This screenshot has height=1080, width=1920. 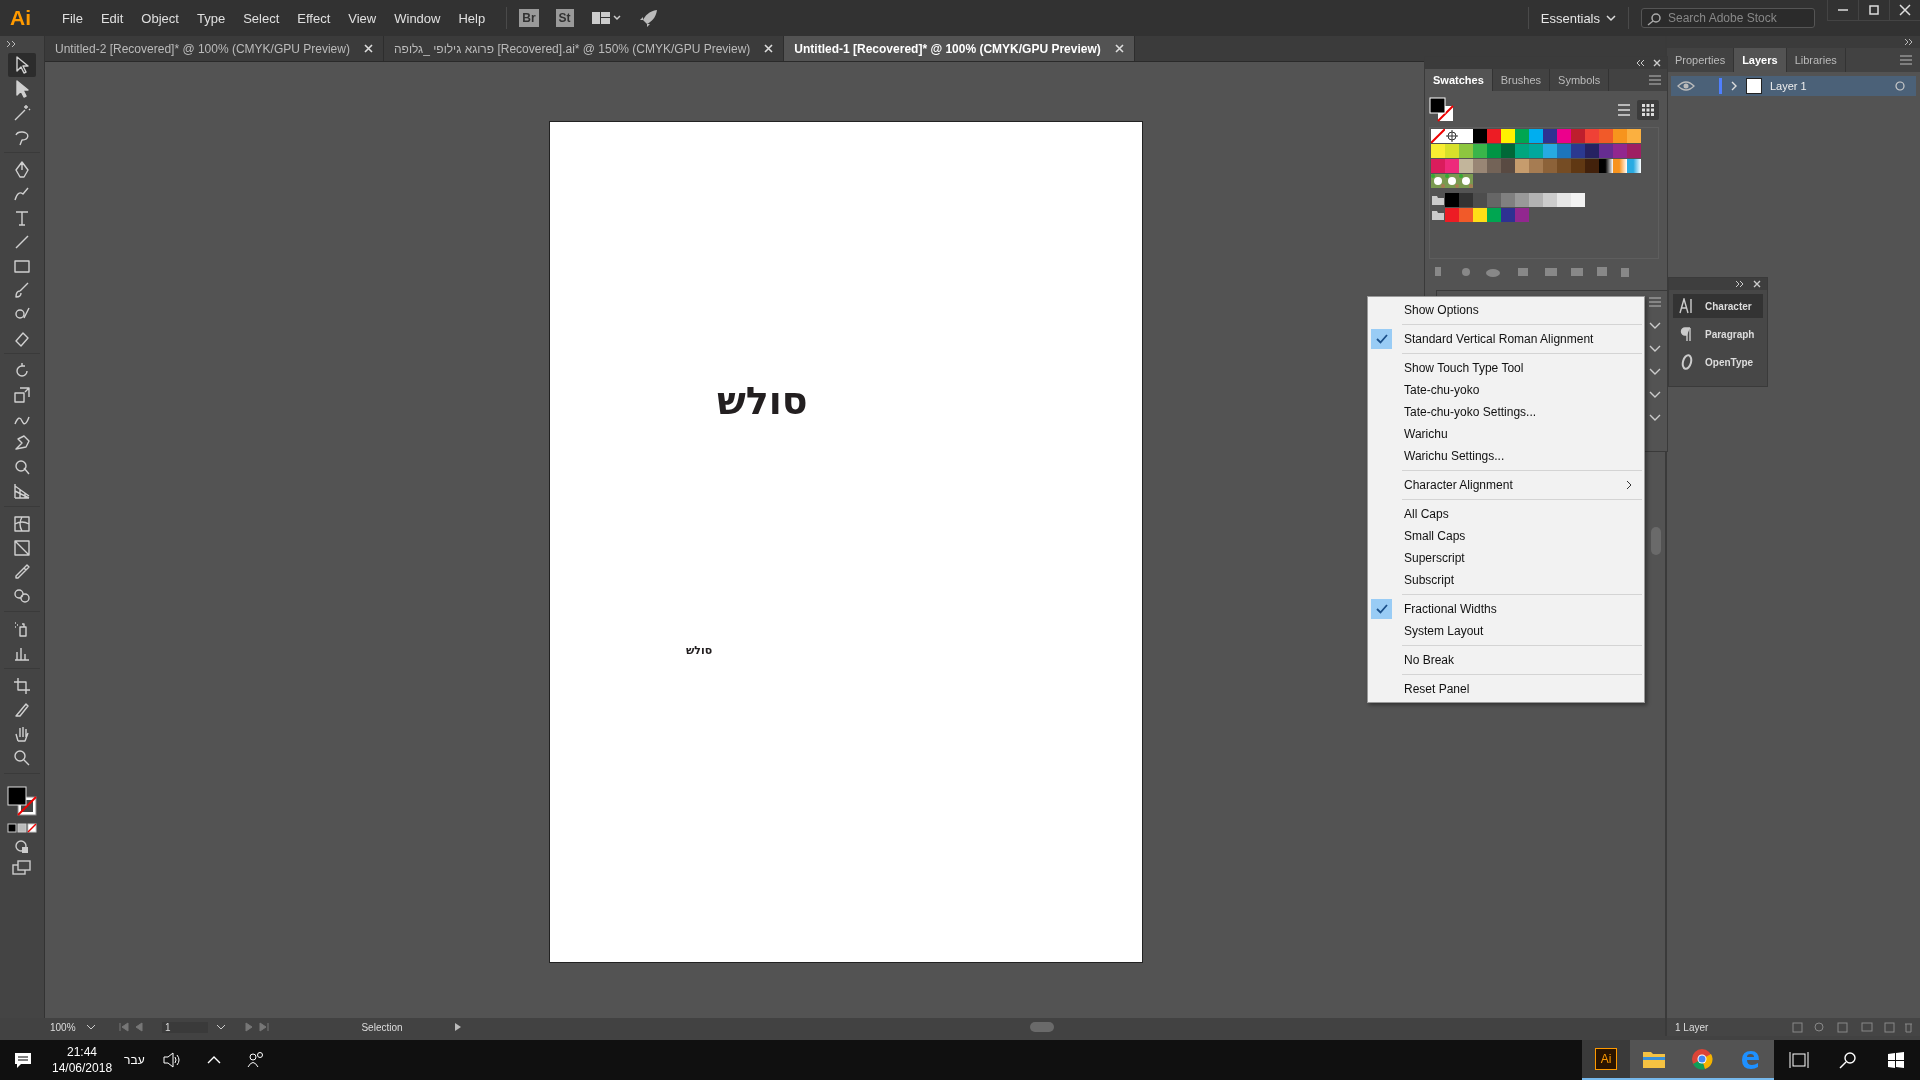 I want to click on eye-icon, so click(x=1686, y=86).